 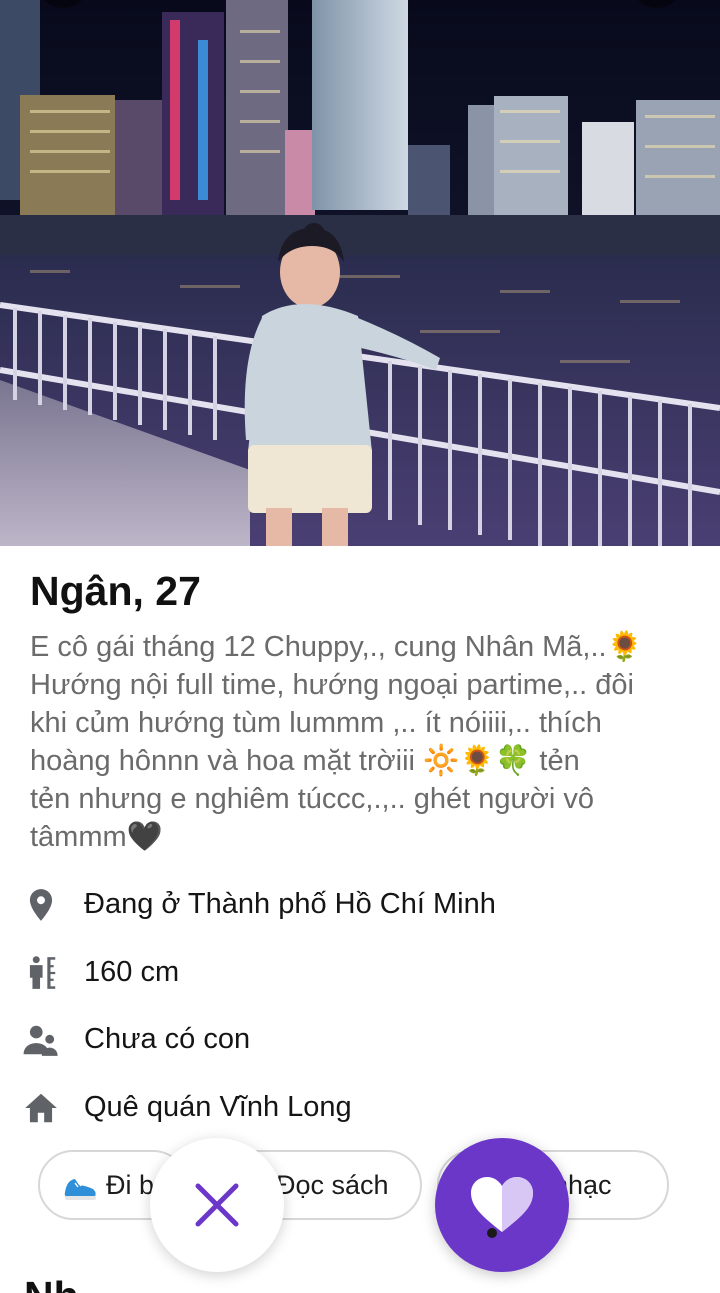 I want to click on like-button, so click(x=502, y=1205).